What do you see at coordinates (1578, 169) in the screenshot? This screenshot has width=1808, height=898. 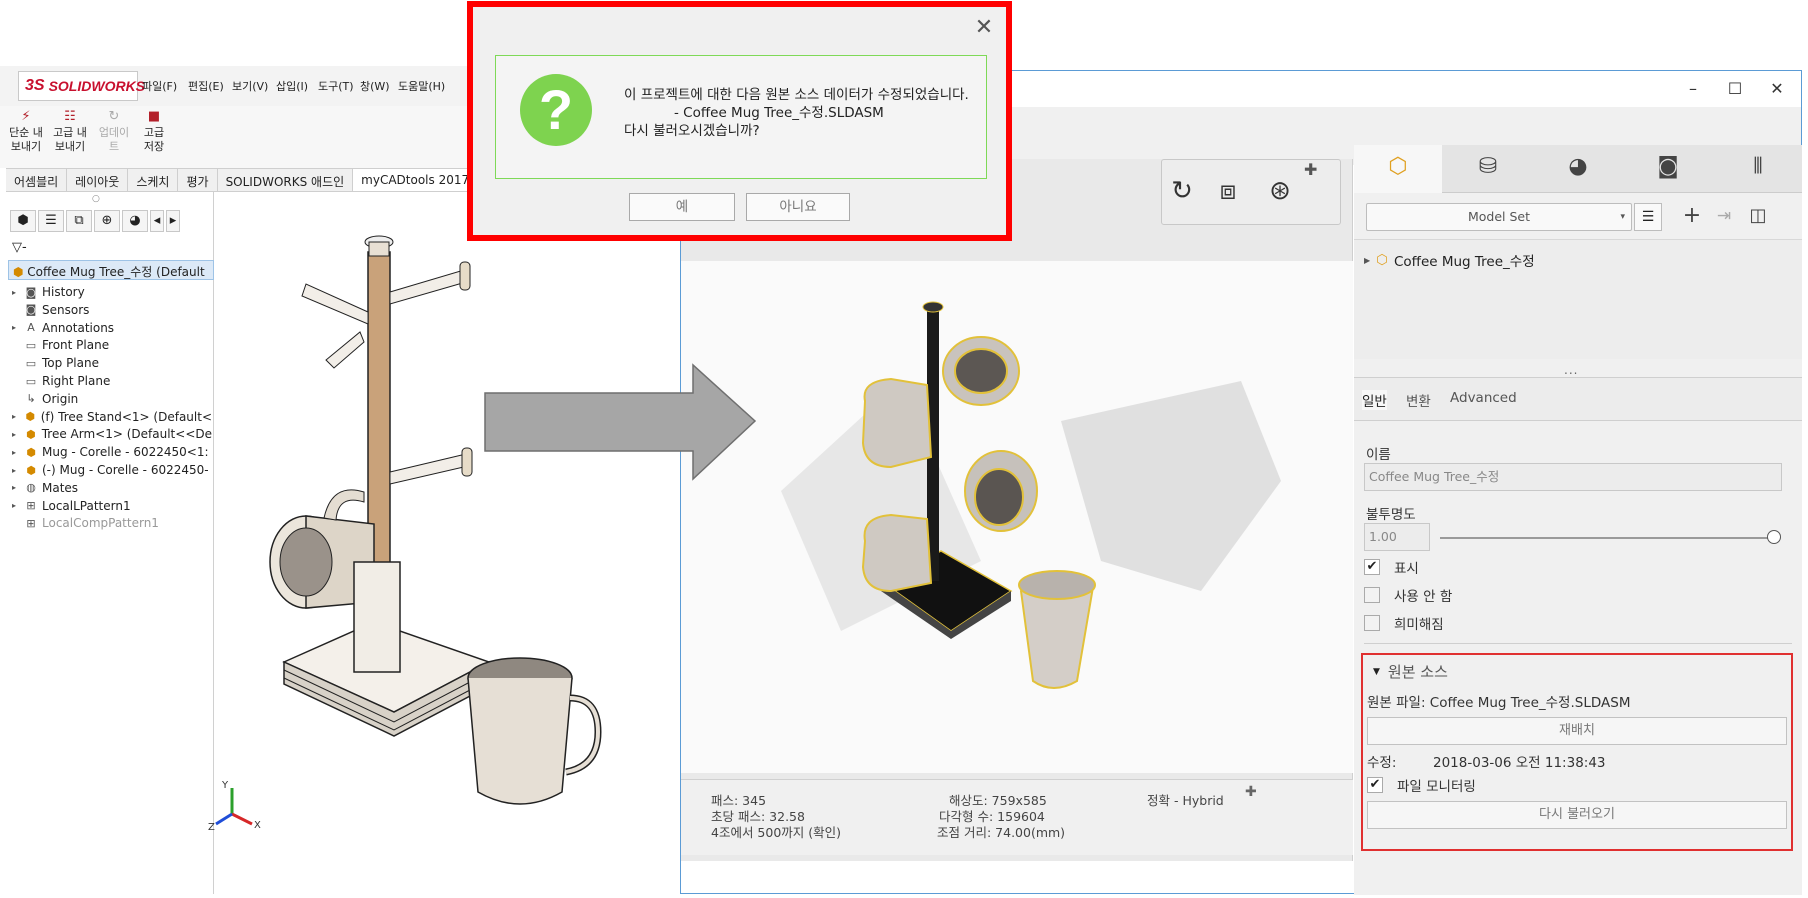 I see `environment-tab-icon: ◕` at bounding box center [1578, 169].